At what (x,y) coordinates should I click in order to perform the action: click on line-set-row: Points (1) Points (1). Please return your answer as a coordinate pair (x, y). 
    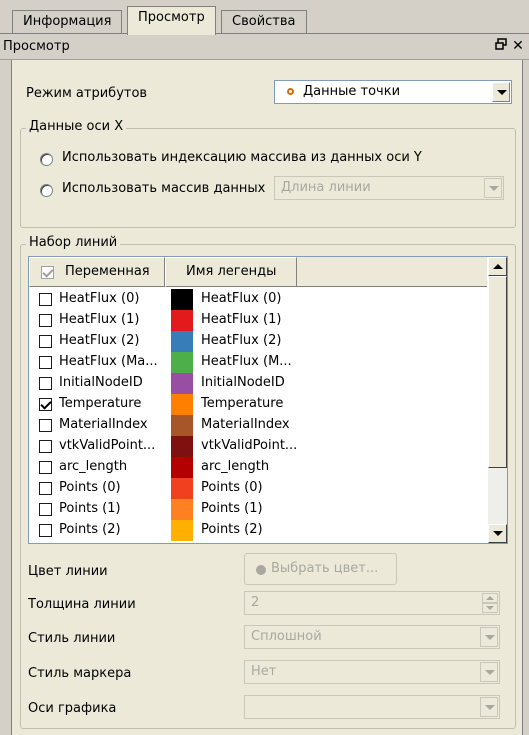
    Looking at the image, I should click on (249, 509).